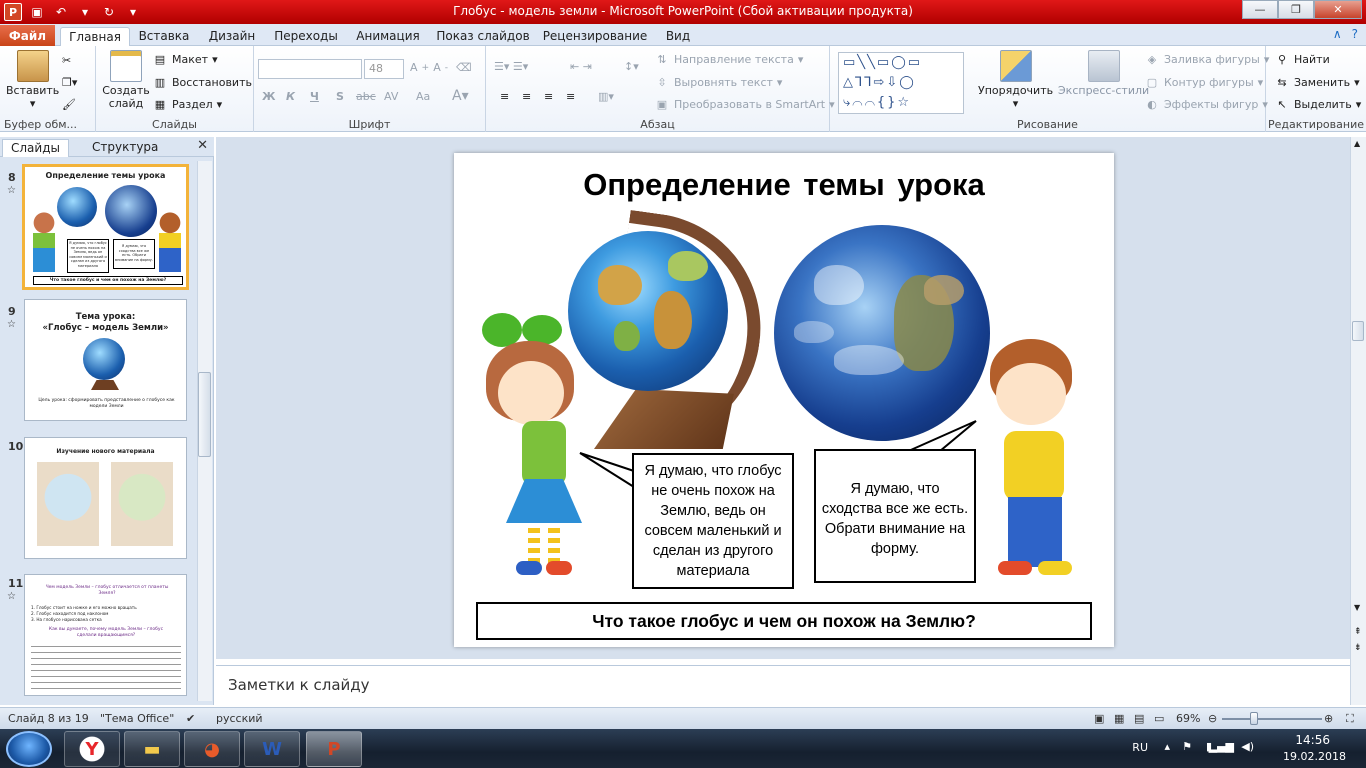 The image size is (1366, 768). Describe the element at coordinates (1139, 718) in the screenshot. I see `reading-view-icon: ▤` at that location.